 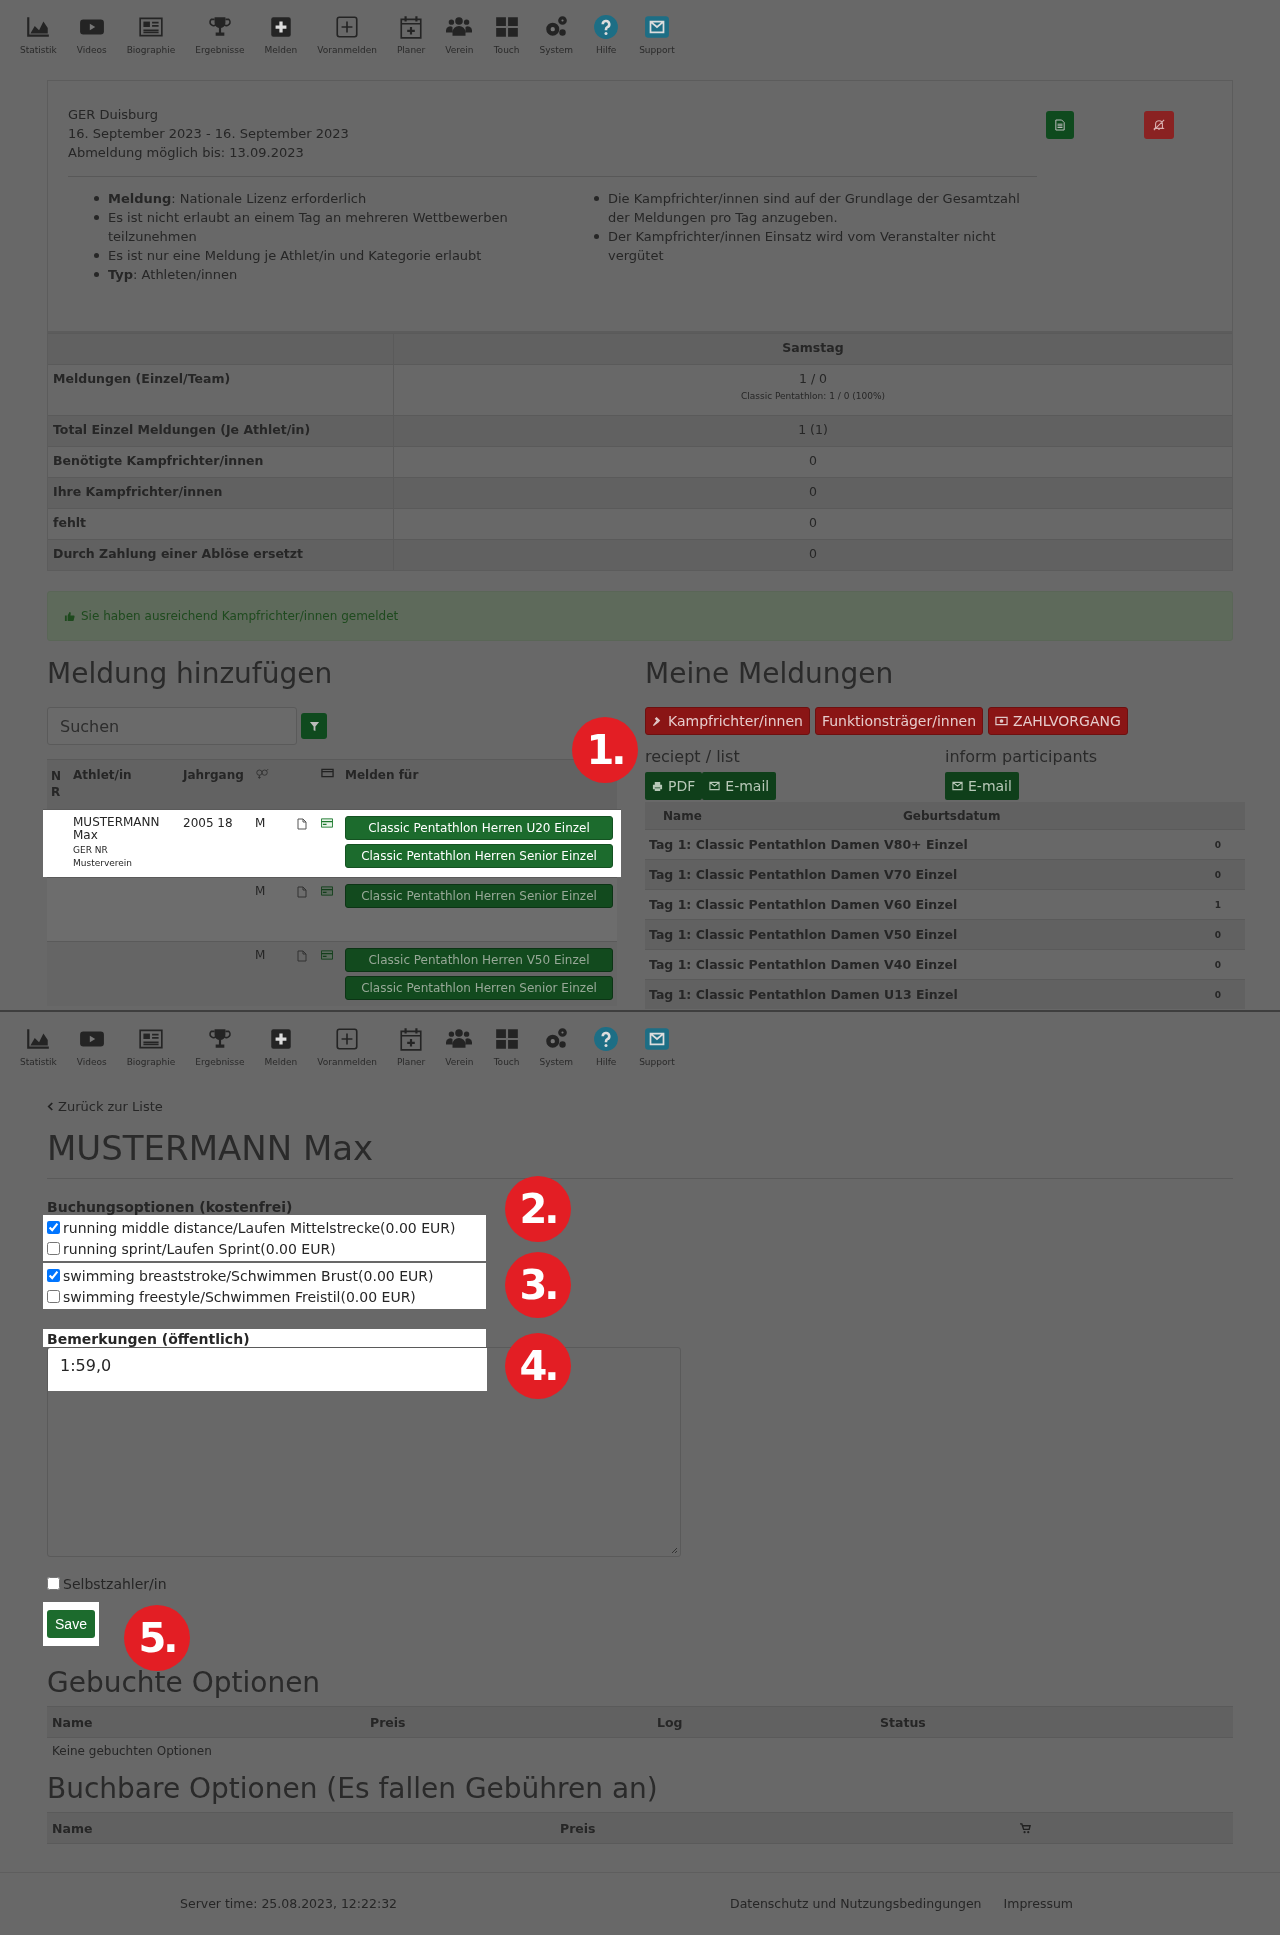 I want to click on search-field: Suchen, so click(x=172, y=726).